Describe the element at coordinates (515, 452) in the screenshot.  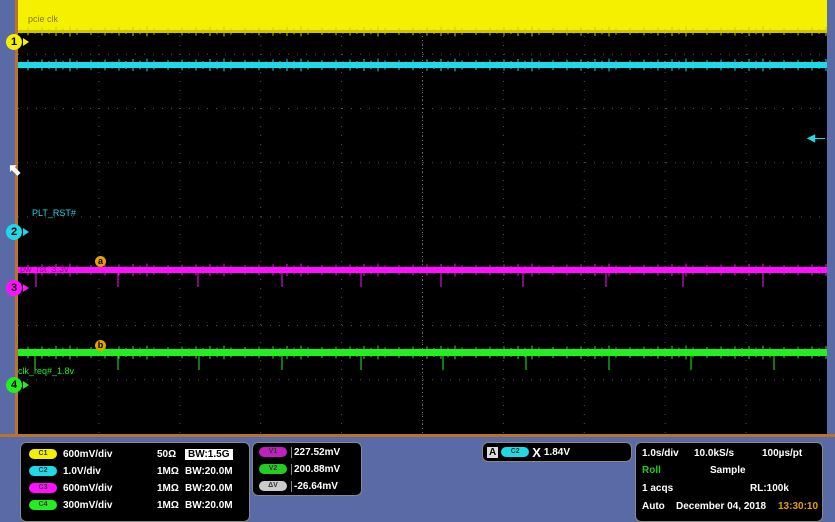
I see `trigger-source: C2` at that location.